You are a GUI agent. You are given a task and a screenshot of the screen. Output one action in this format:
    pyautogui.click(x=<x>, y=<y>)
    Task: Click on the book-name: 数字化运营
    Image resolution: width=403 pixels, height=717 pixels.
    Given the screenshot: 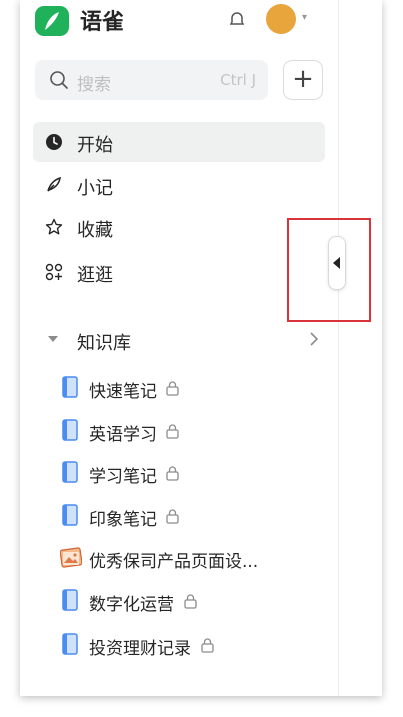 What is the action you would take?
    pyautogui.click(x=131, y=605)
    